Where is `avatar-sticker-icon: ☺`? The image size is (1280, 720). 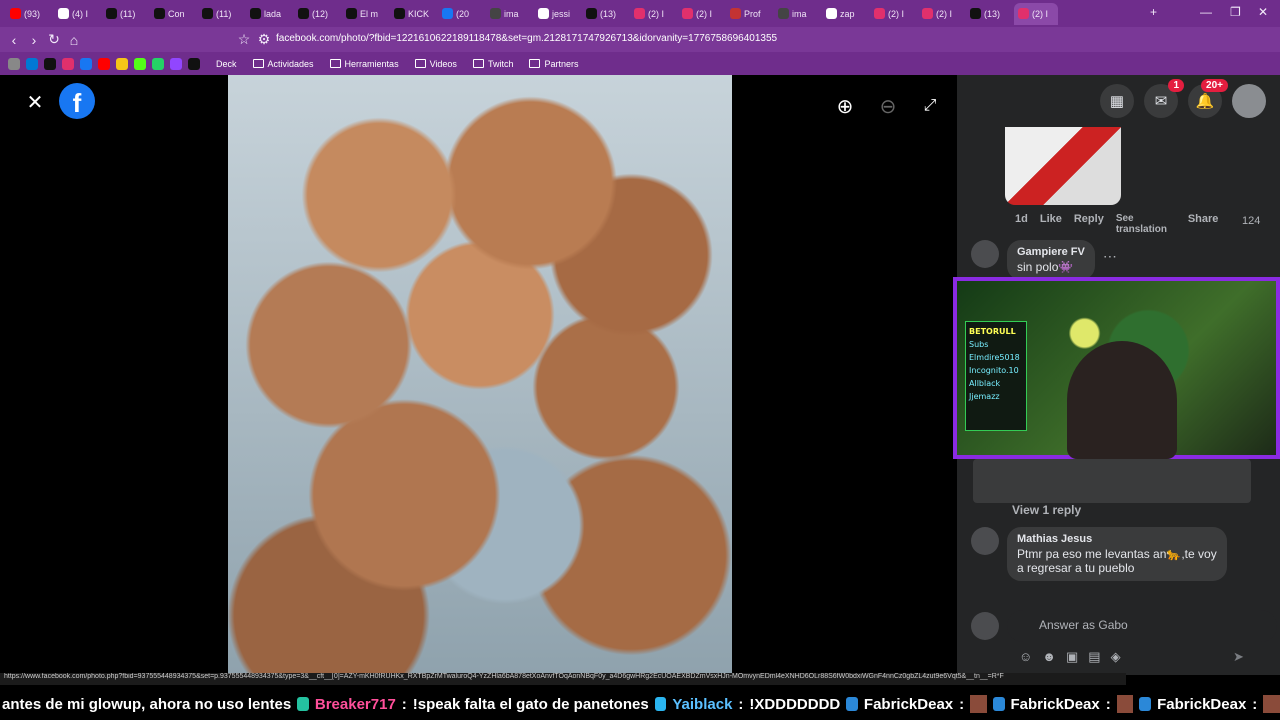 avatar-sticker-icon: ☺ is located at coordinates (1025, 657).